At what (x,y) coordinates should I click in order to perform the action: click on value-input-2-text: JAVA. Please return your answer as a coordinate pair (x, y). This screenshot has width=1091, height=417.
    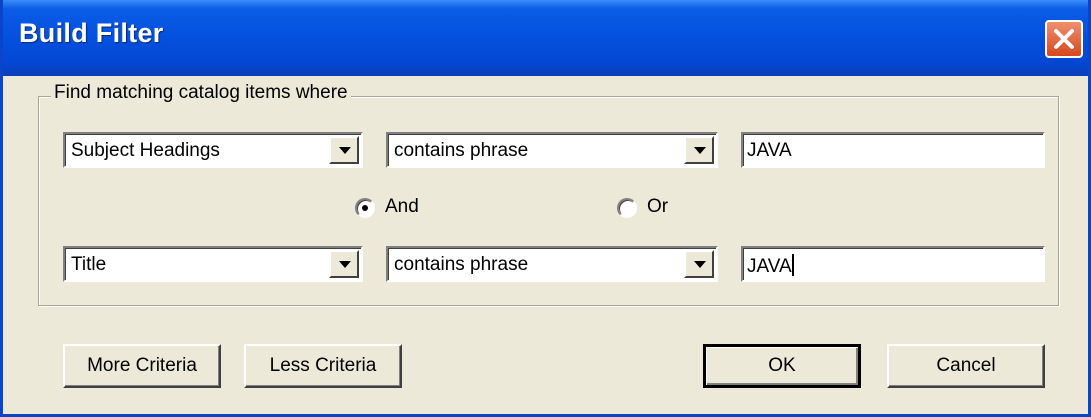
    Looking at the image, I should click on (769, 266).